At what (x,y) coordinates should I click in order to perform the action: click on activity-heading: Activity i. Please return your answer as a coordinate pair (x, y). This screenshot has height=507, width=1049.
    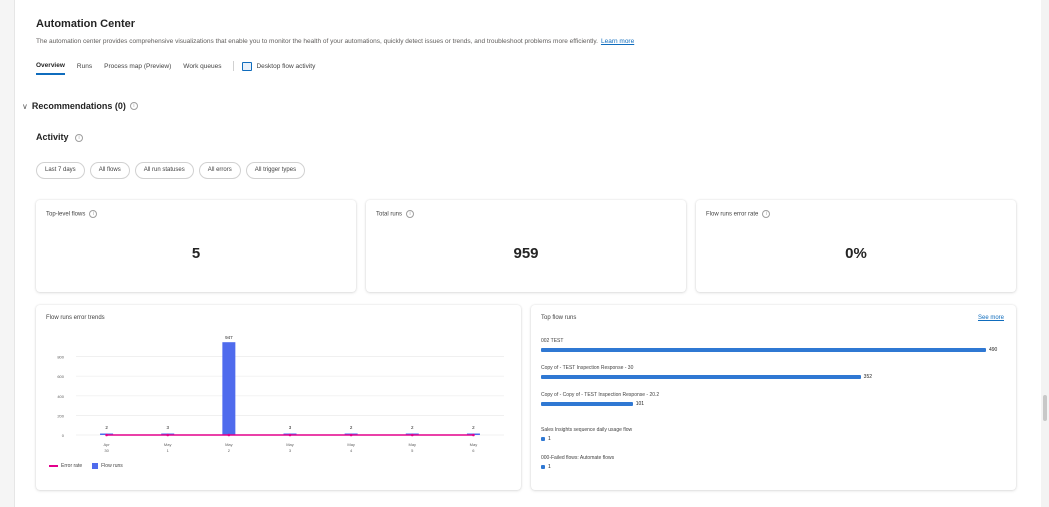
    Looking at the image, I should click on (60, 137).